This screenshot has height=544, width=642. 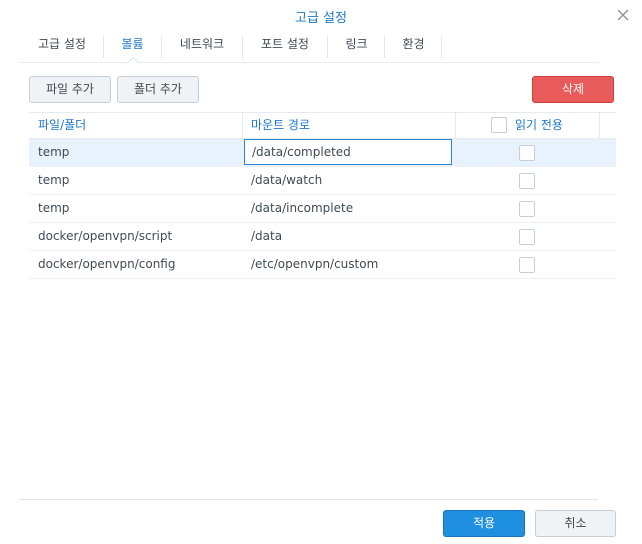 What do you see at coordinates (158, 89) in the screenshot?
I see `add-folder-button: 폴더 추가` at bounding box center [158, 89].